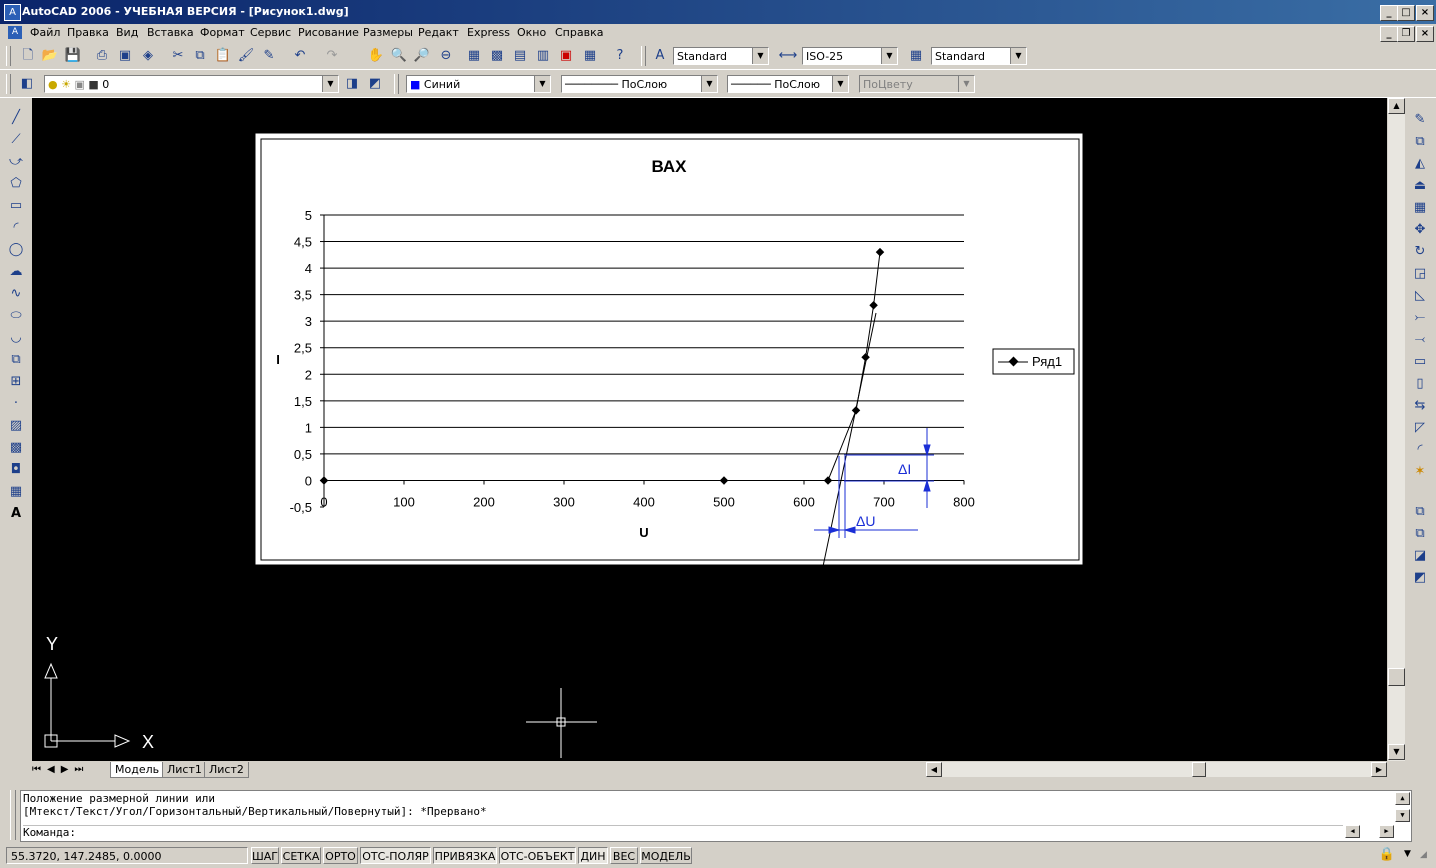 The height and width of the screenshot is (868, 1436). Describe the element at coordinates (16, 118) in the screenshot. I see `line-icon: ╱` at that location.